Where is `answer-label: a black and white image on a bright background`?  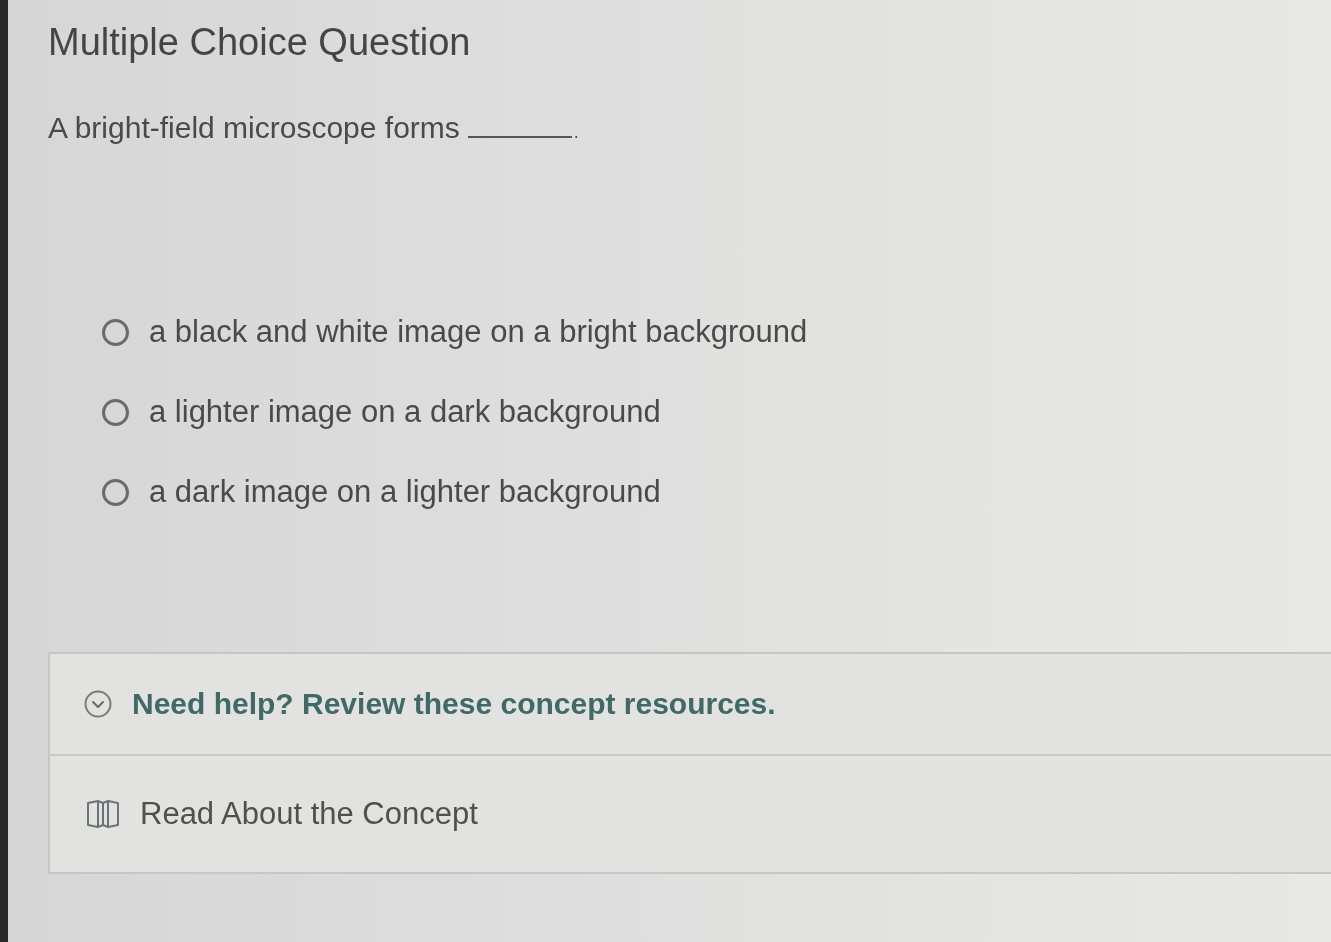 answer-label: a black and white image on a bright background is located at coordinates (478, 332).